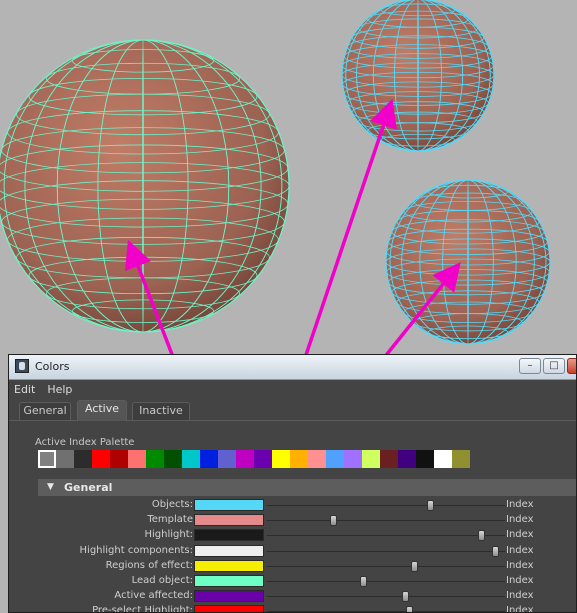 The image size is (577, 613). What do you see at coordinates (307, 487) in the screenshot?
I see `general-section-header: ▼ General` at bounding box center [307, 487].